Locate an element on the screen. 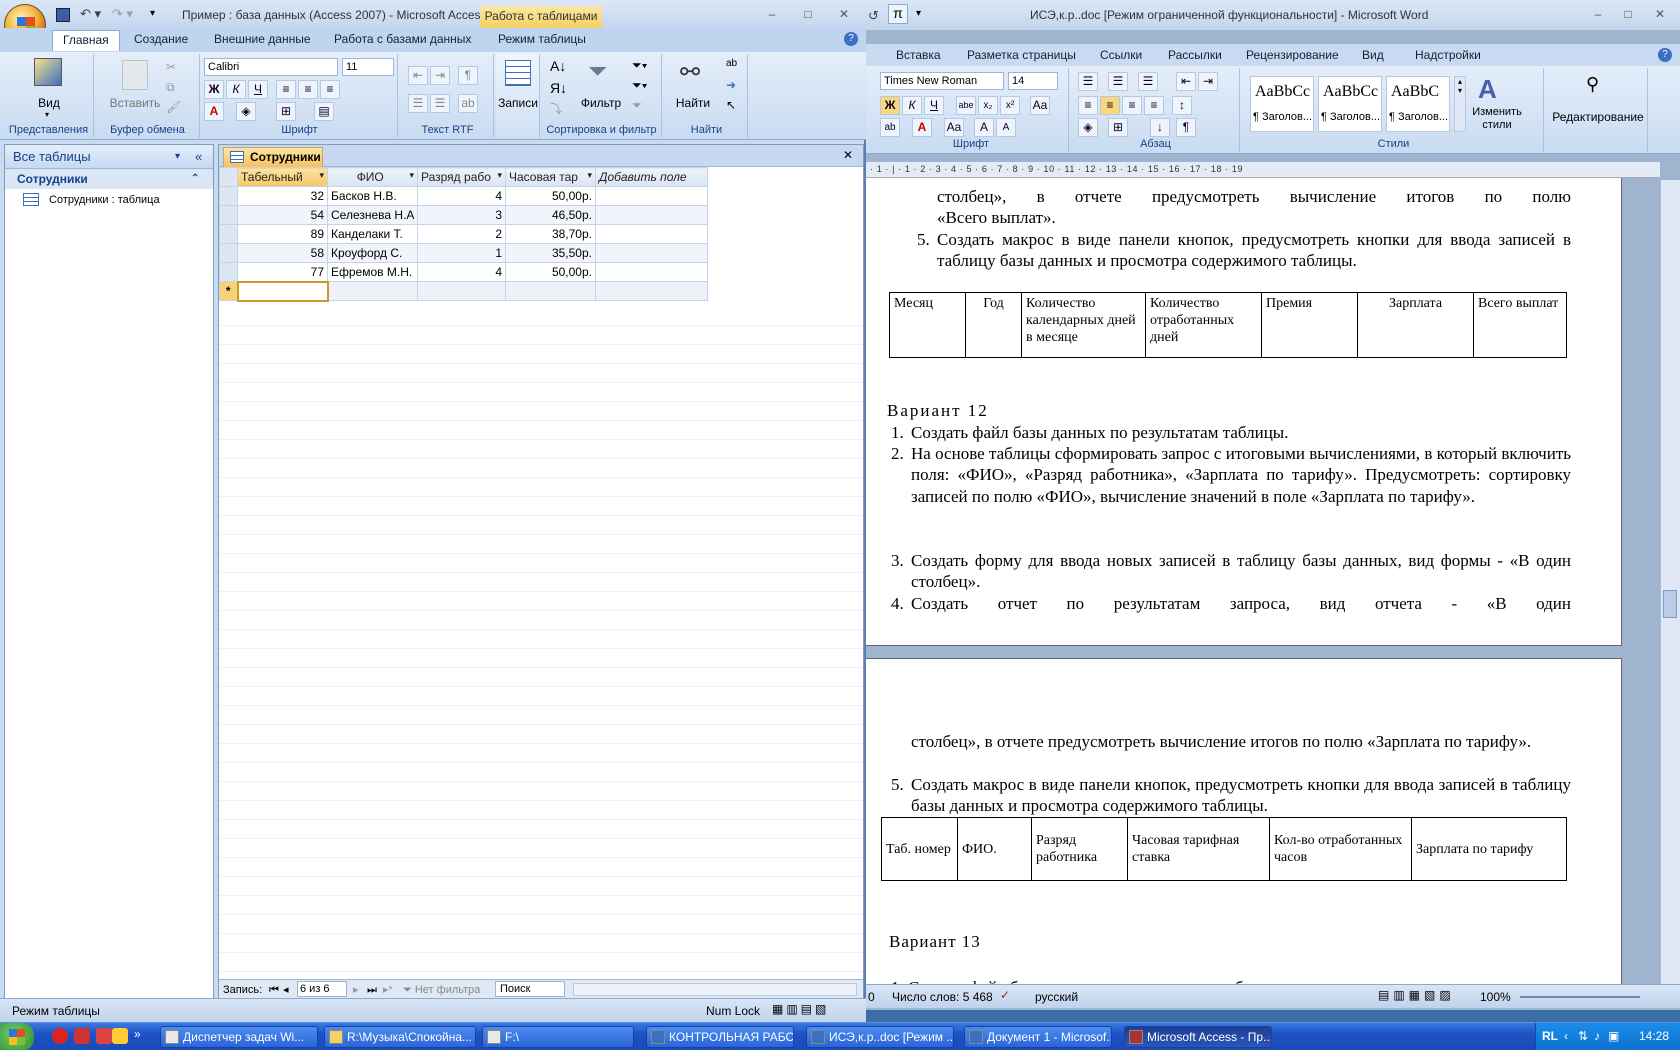  word-decrease-indent-icon: ⇤ is located at coordinates (1186, 81).